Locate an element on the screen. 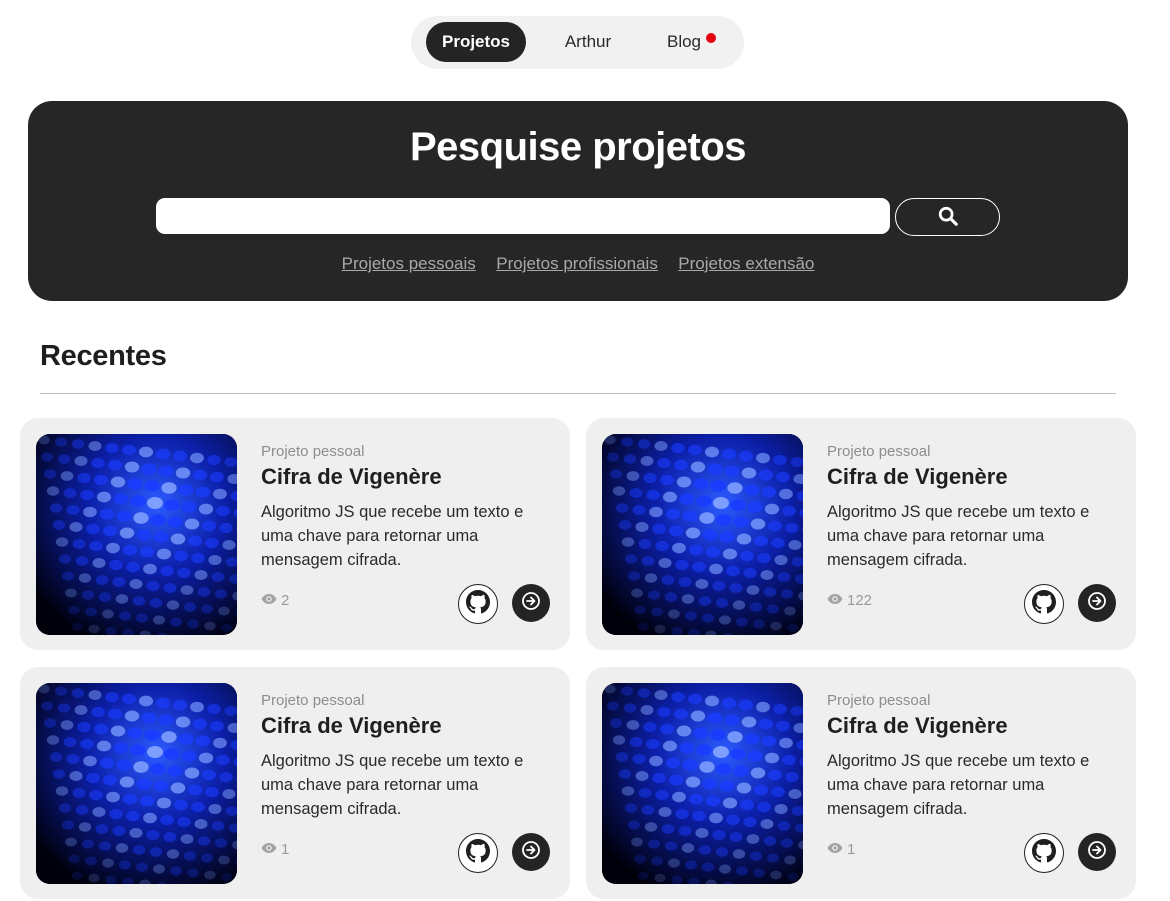 This screenshot has height=901, width=1170. view-count-value: 122 is located at coordinates (860, 600).